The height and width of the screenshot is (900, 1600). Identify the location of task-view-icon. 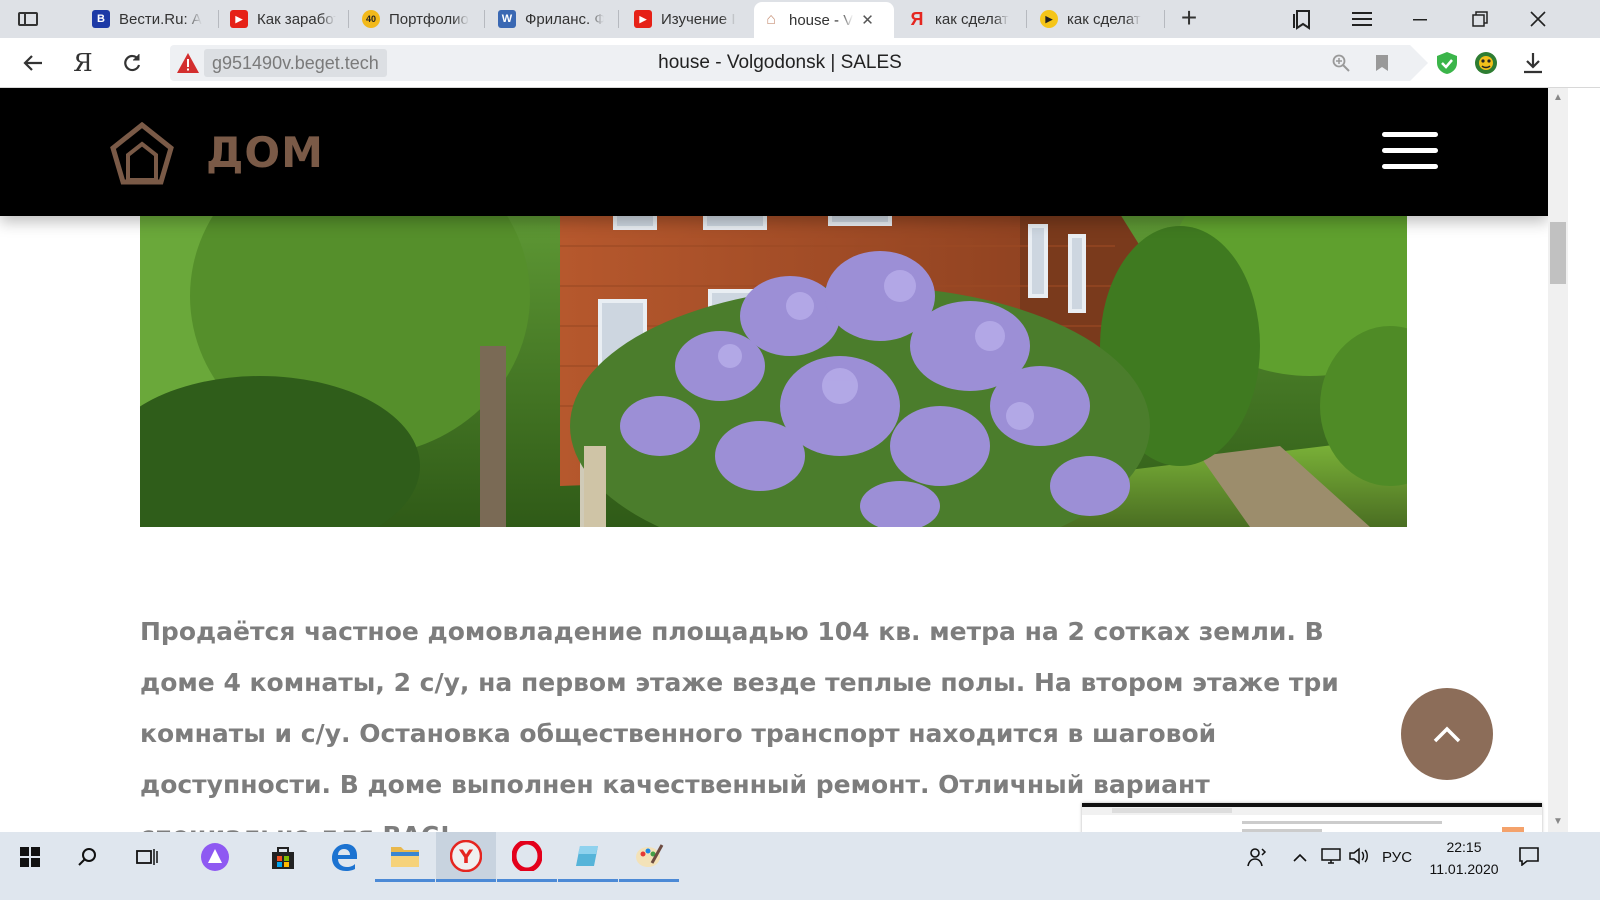
(147, 857).